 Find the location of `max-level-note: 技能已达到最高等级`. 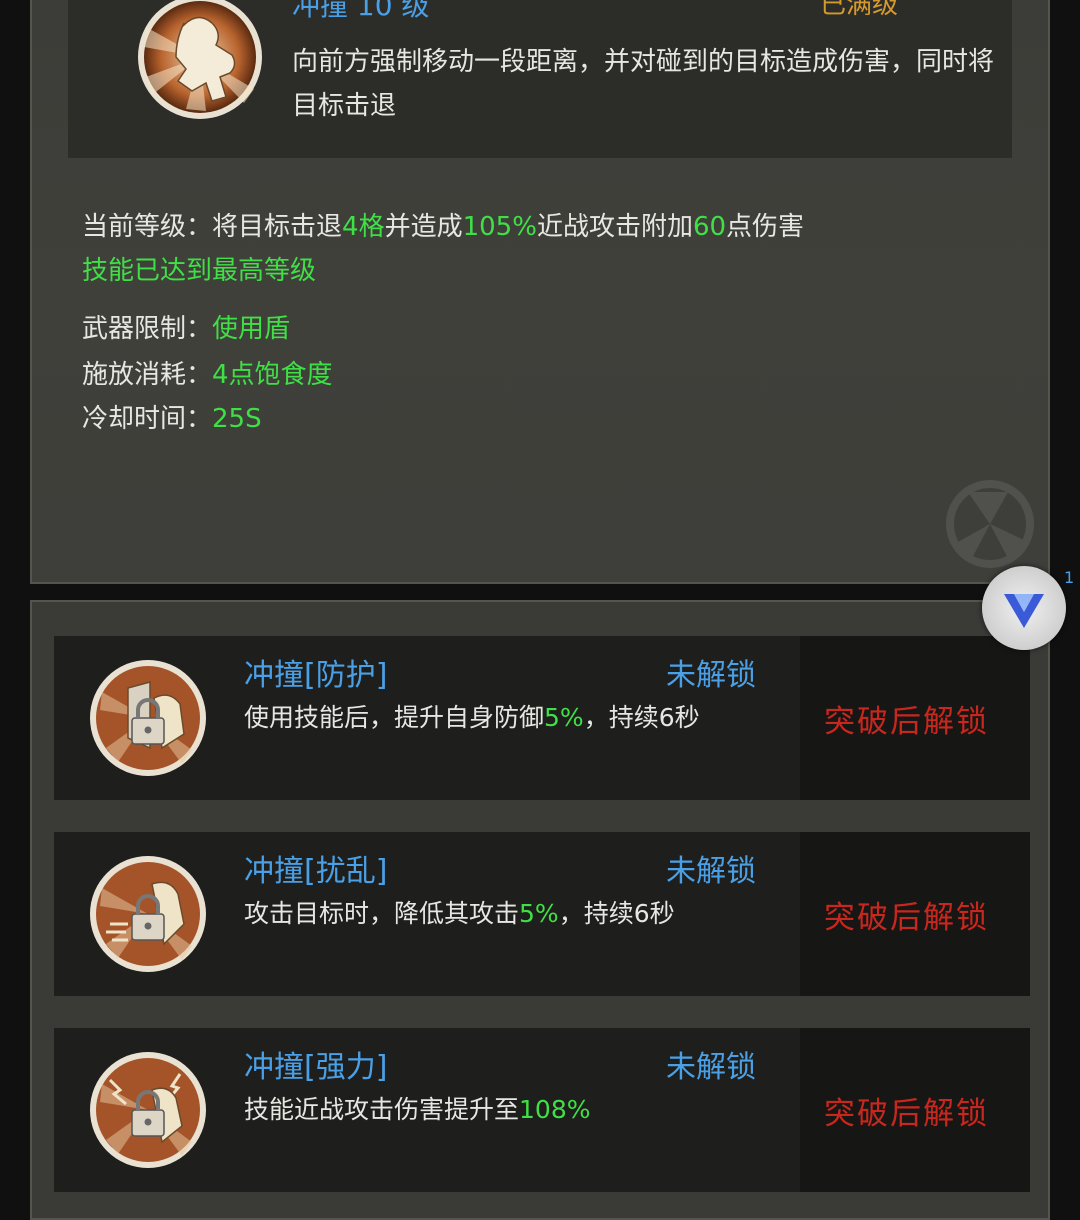

max-level-note: 技能已达到最高等级 is located at coordinates (199, 271).